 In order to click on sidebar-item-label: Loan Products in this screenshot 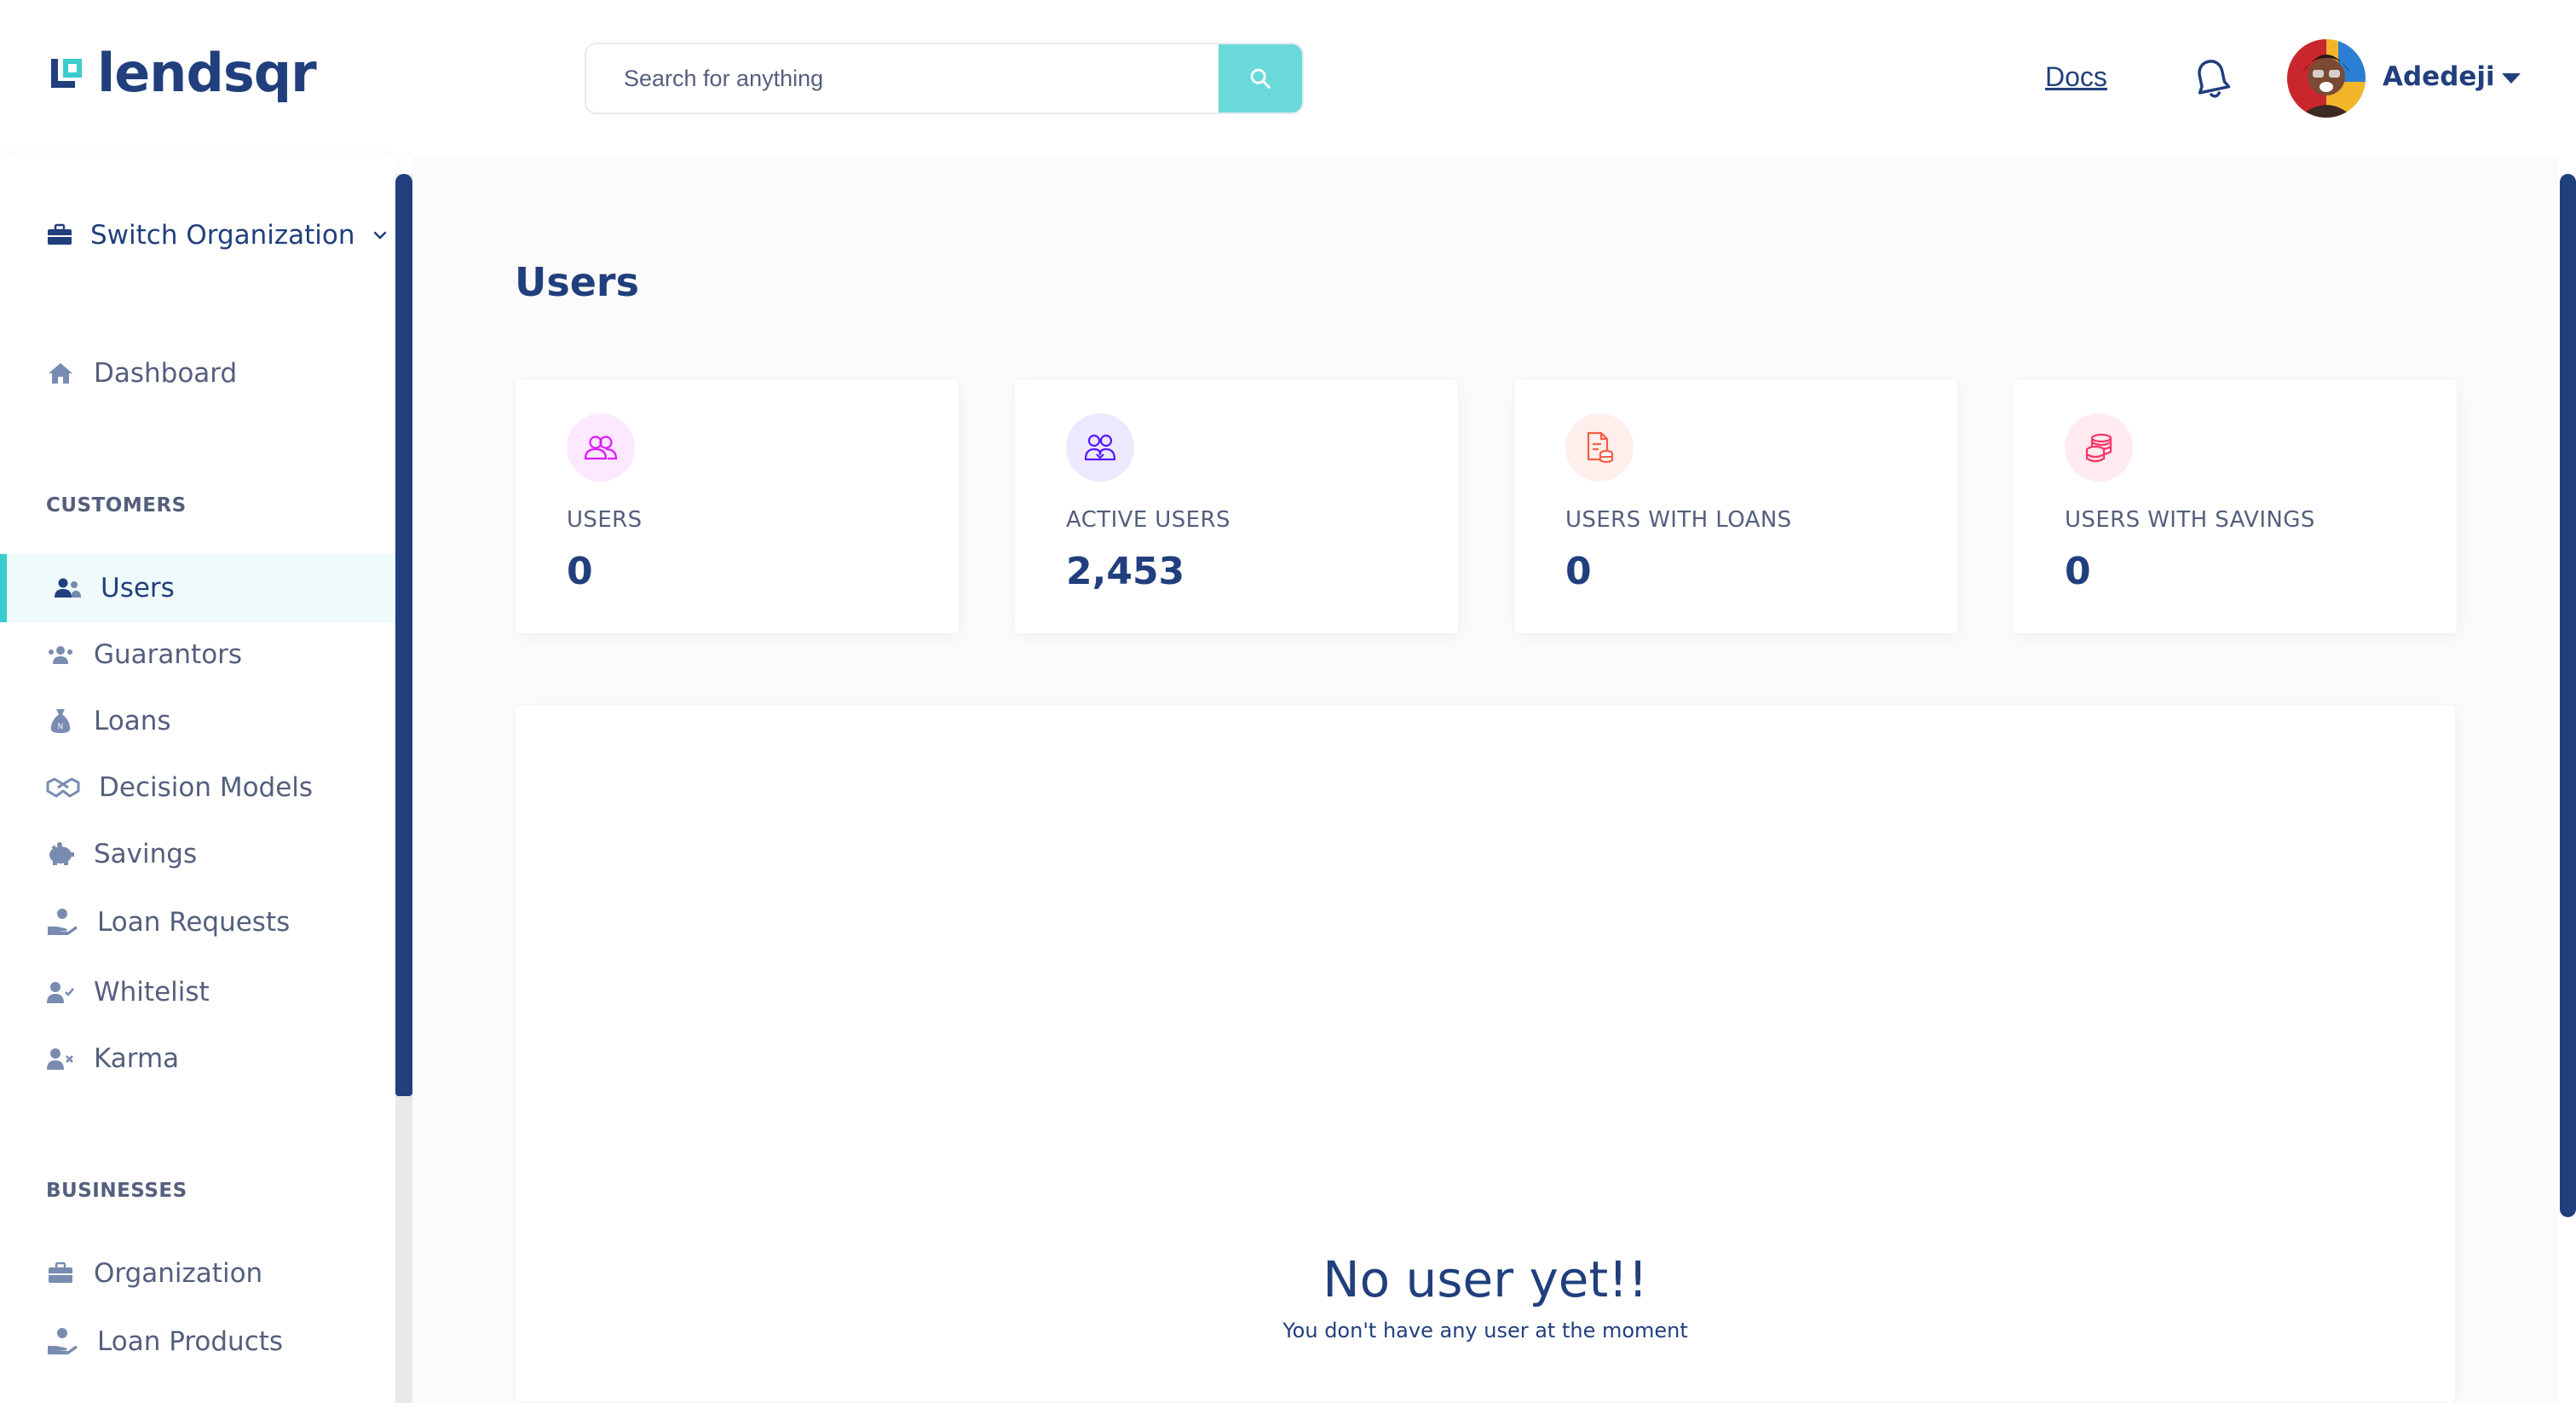, I will do `click(190, 1342)`.